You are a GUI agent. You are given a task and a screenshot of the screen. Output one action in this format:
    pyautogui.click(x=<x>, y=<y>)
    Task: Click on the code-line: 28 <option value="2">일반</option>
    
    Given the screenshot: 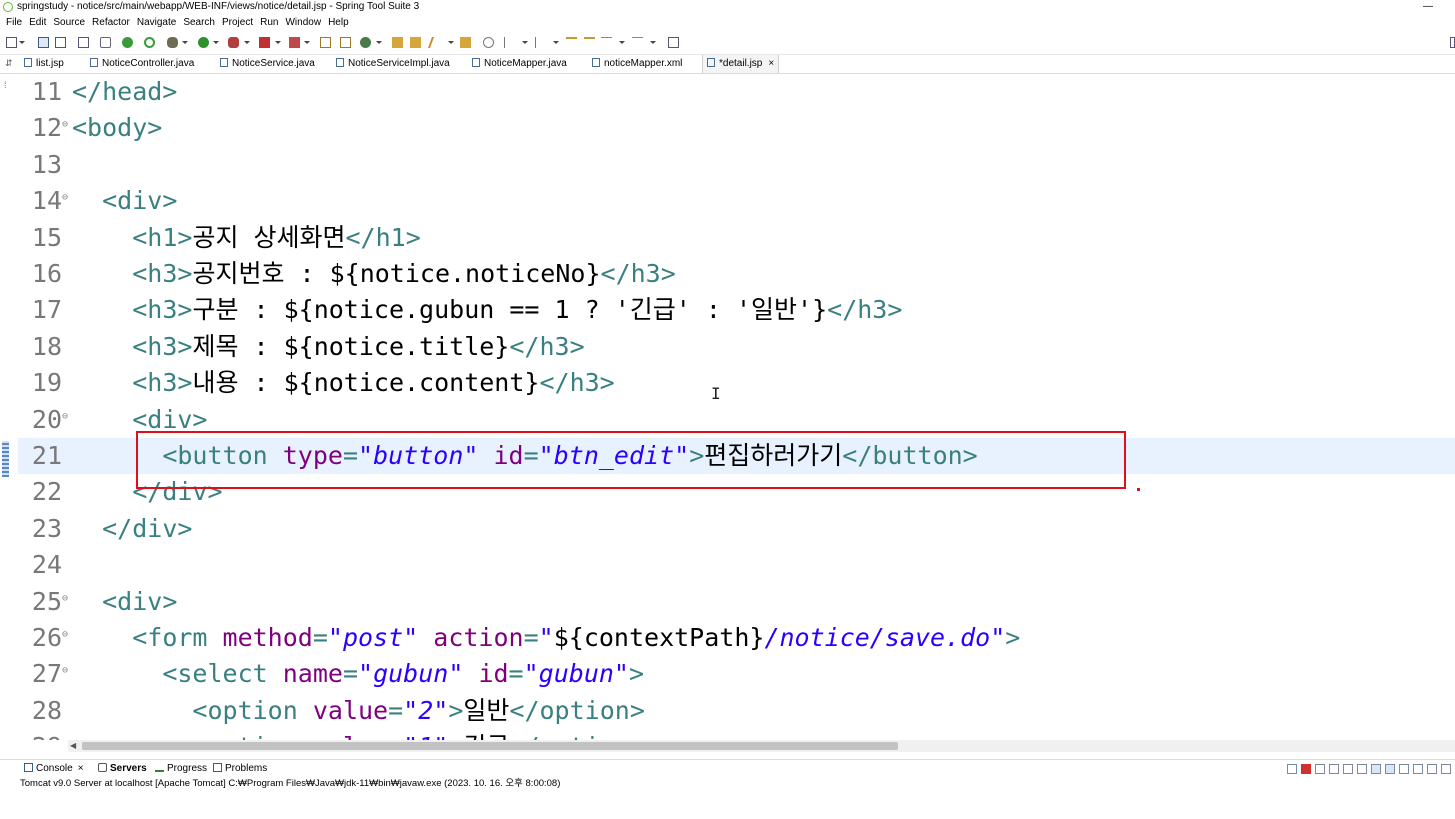 What is the action you would take?
    pyautogui.click(x=736, y=711)
    